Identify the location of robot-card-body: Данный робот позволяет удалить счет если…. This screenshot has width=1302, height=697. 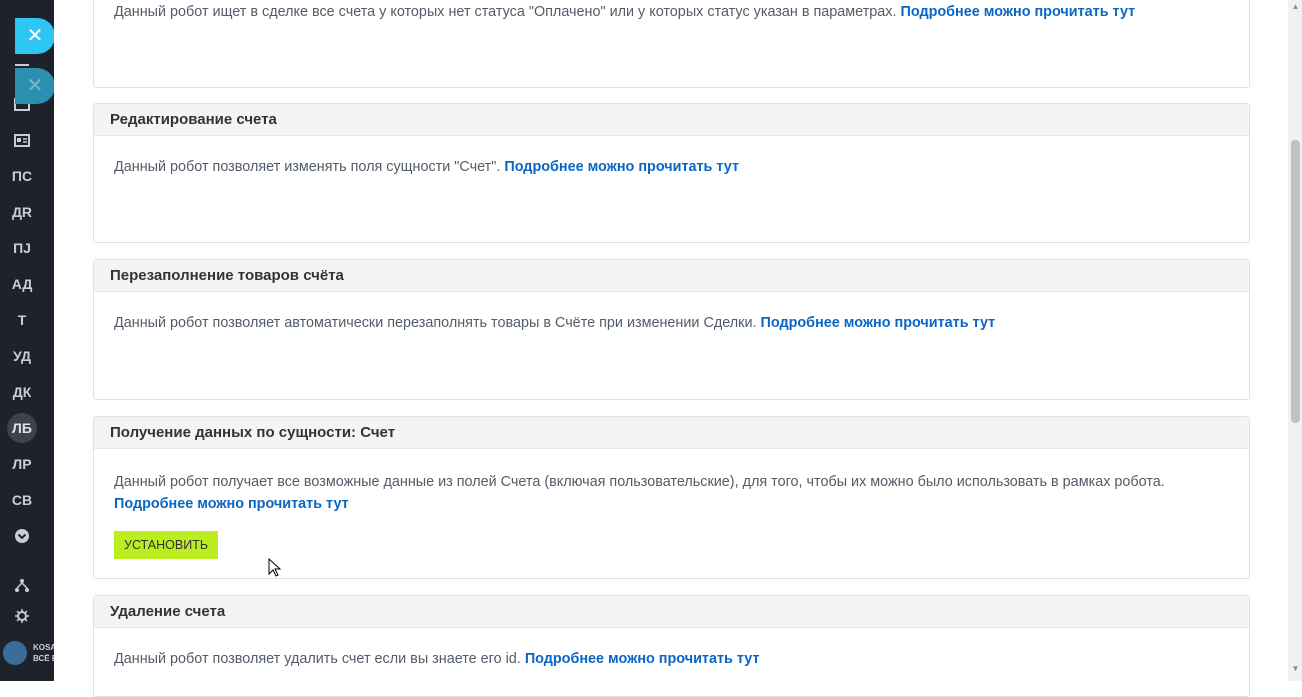
(671, 649).